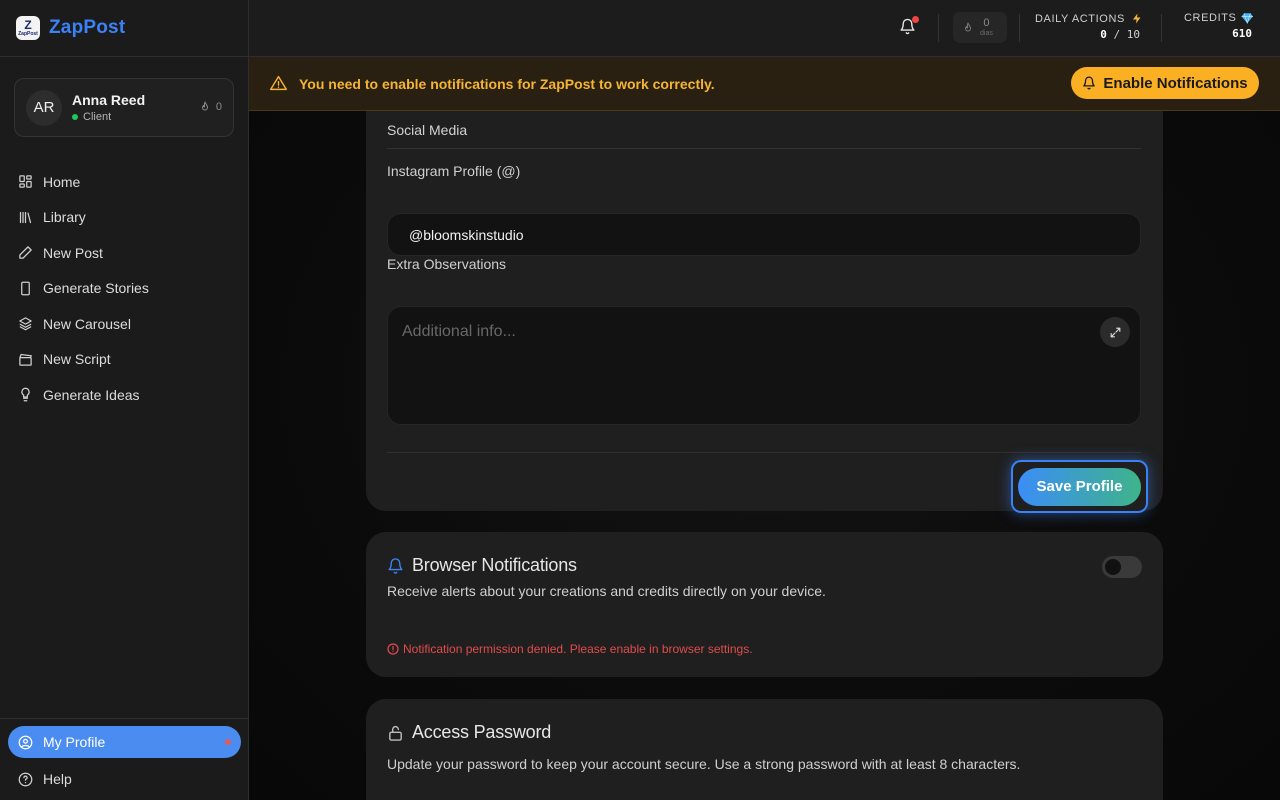 The height and width of the screenshot is (800, 1280). Describe the element at coordinates (87, 27) in the screenshot. I see `brand-name: ZapPost` at that location.